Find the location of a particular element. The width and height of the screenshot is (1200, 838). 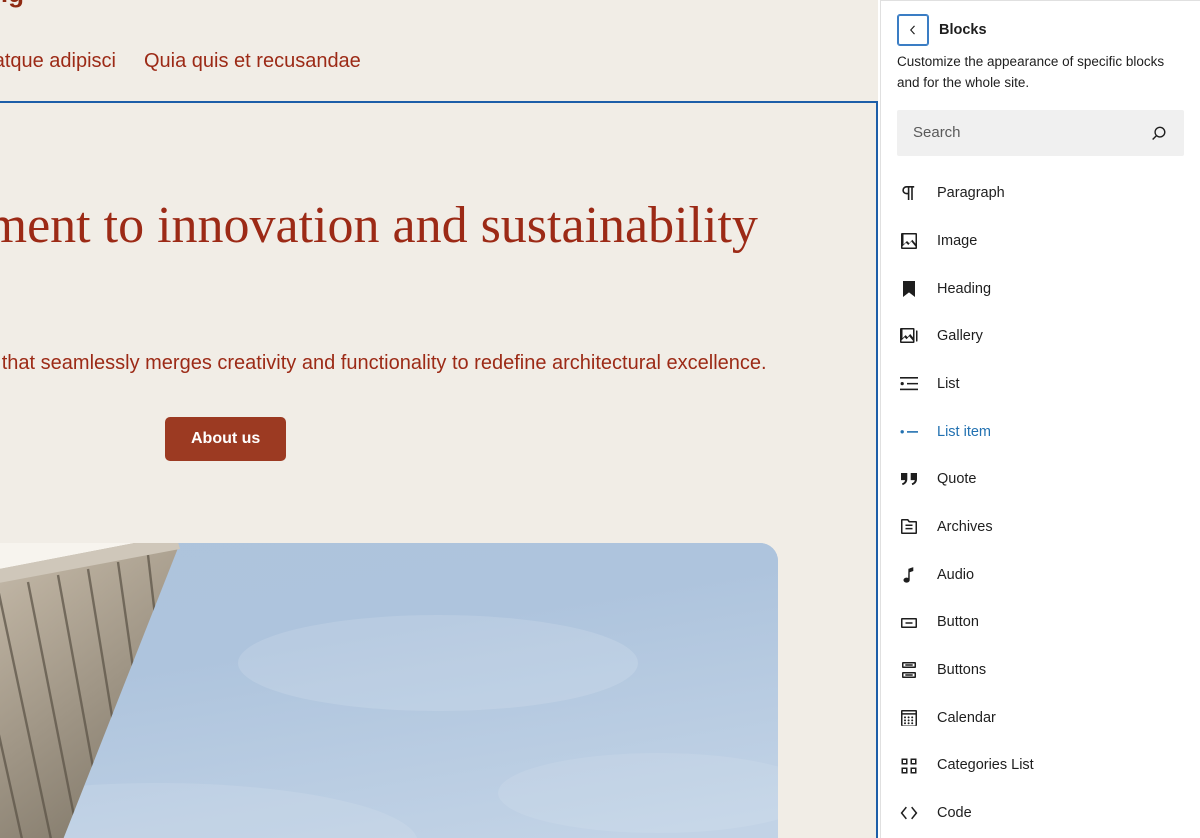

search-input is located at coordinates (1040, 132).